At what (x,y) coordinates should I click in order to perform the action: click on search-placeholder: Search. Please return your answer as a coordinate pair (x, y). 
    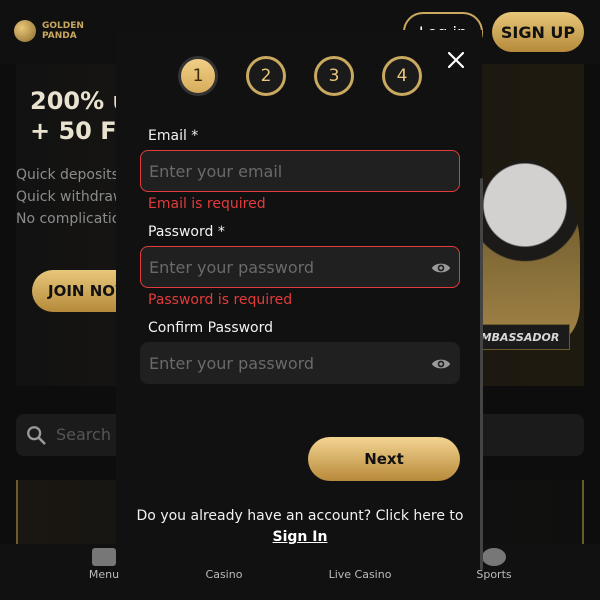
    Looking at the image, I should click on (83, 434).